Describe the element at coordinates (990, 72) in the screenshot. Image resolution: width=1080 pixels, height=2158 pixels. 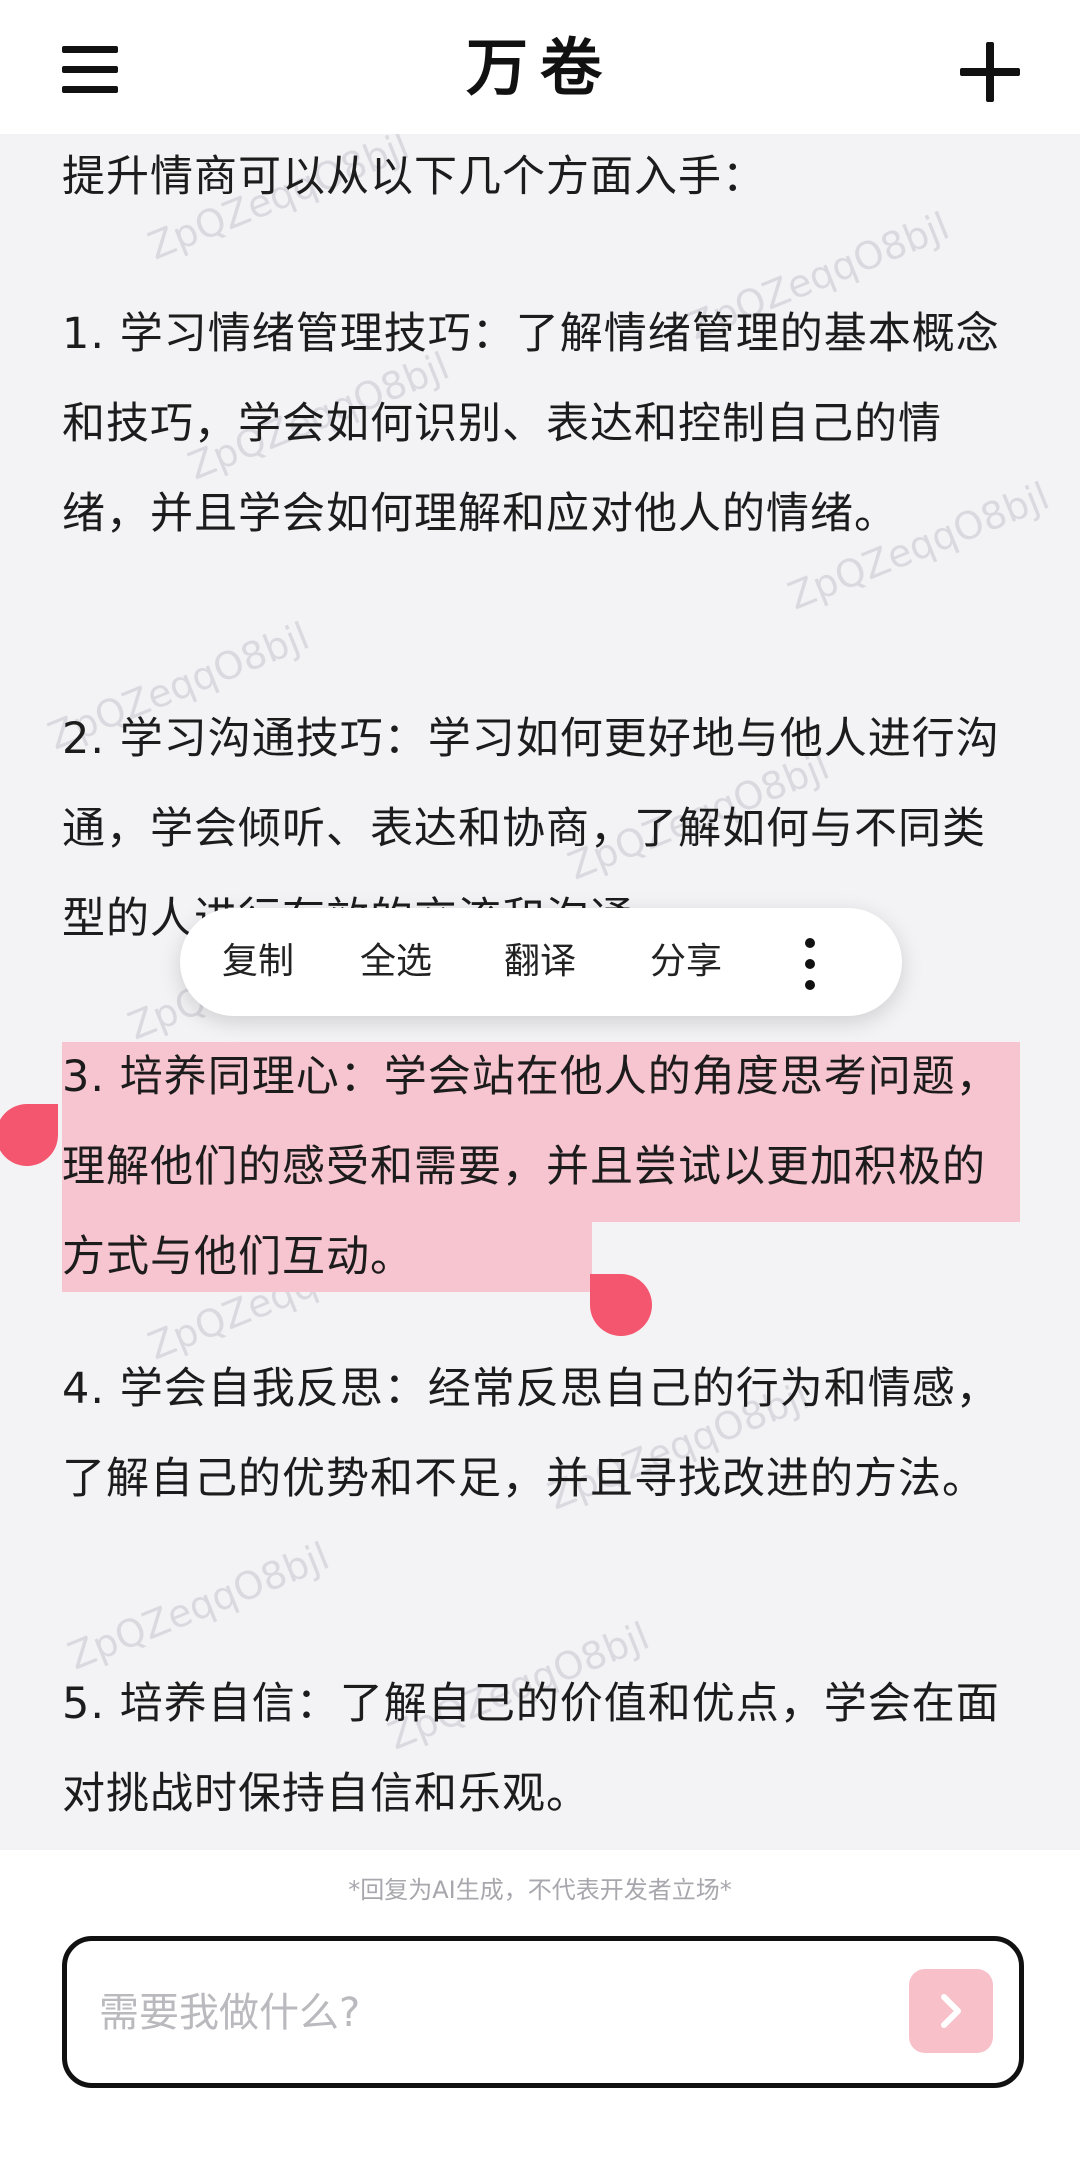
I see `add-icon` at that location.